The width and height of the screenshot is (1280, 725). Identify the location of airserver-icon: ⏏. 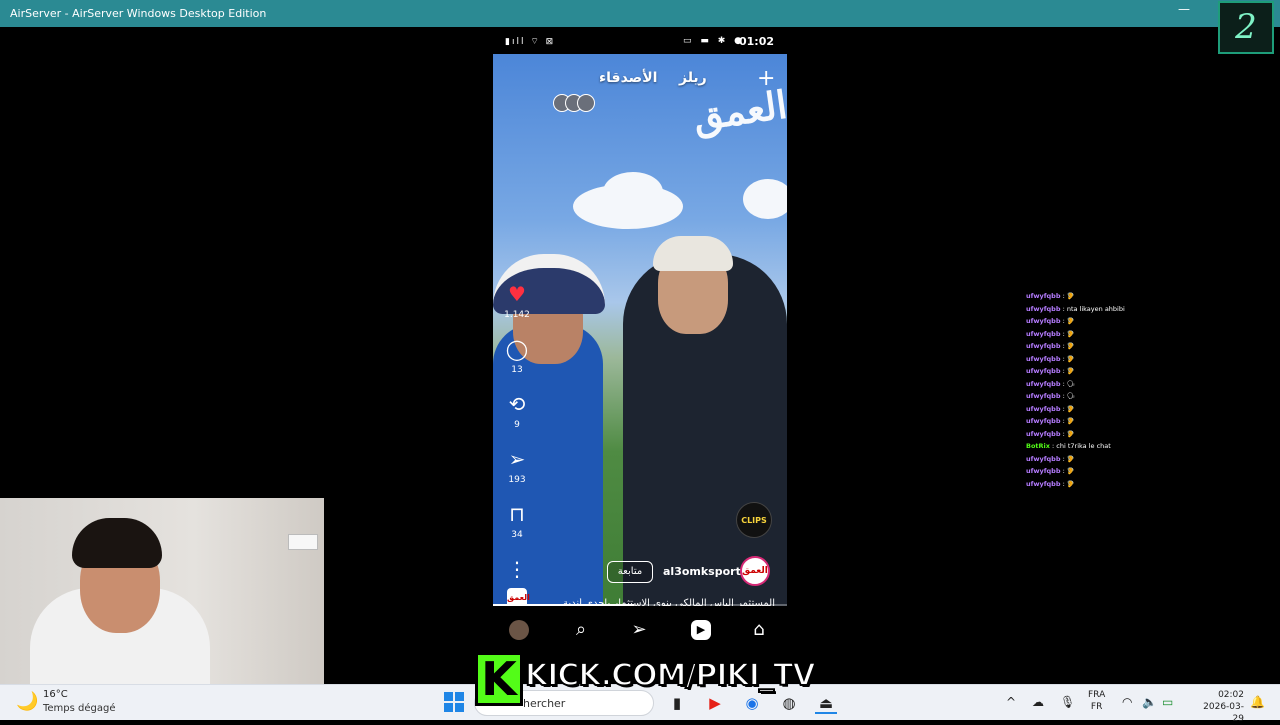
(826, 703).